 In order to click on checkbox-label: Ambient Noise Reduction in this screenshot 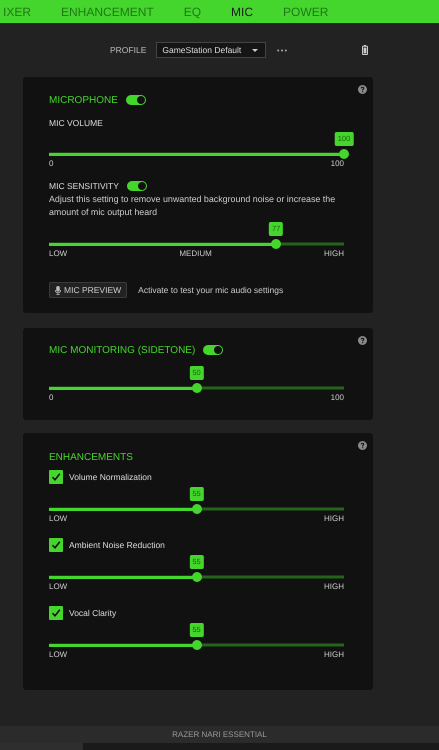, I will do `click(117, 545)`.